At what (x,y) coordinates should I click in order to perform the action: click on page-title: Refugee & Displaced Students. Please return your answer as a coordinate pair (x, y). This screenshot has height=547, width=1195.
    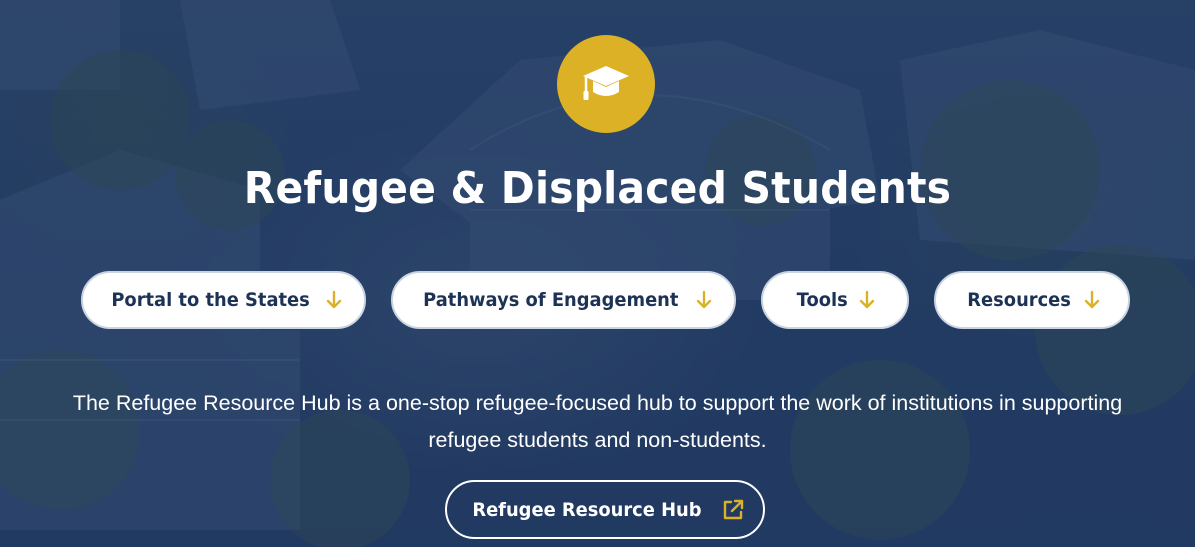
    Looking at the image, I should click on (597, 188).